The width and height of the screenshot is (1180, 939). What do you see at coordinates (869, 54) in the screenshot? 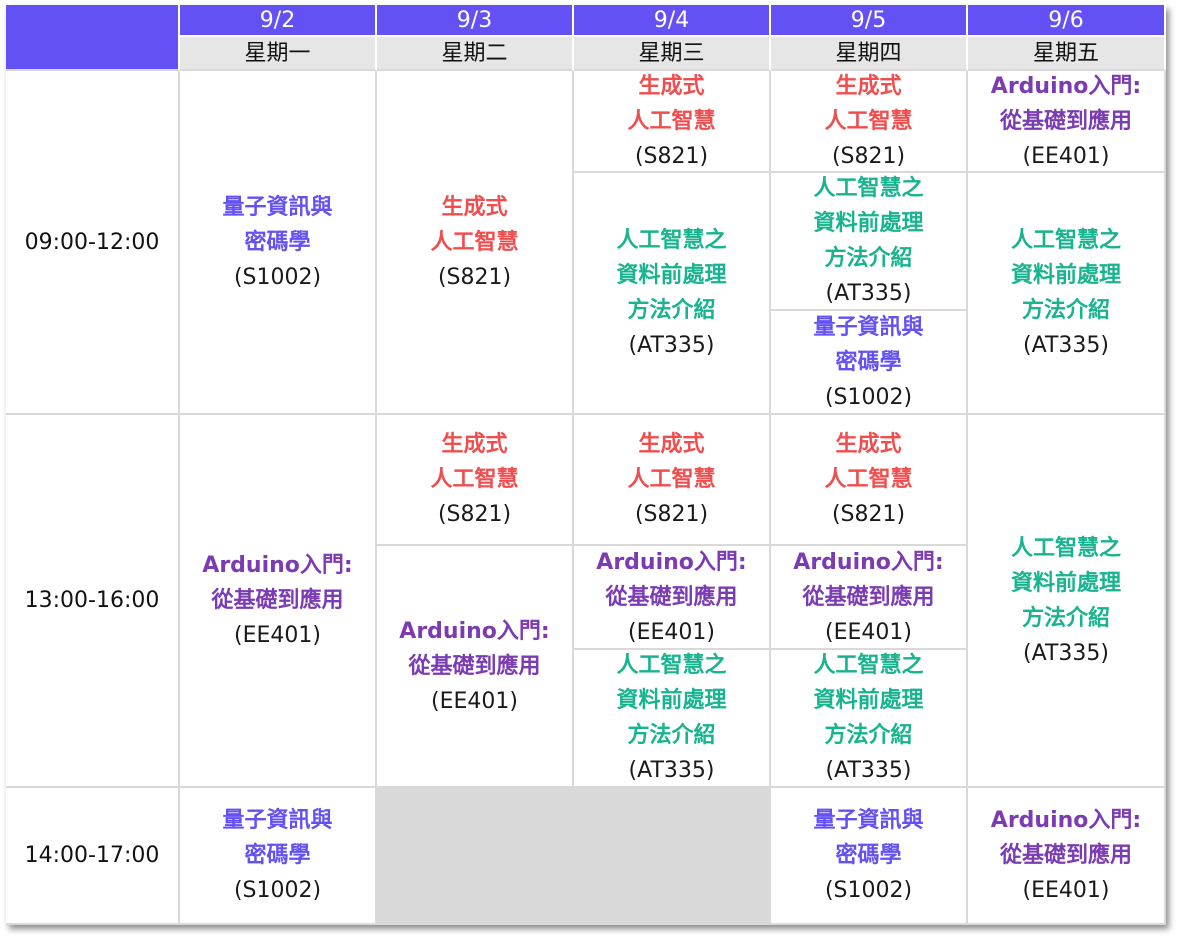
I see `weekday-header: 星期四` at bounding box center [869, 54].